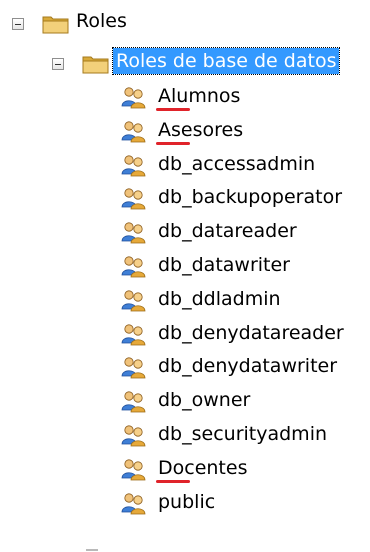 The width and height of the screenshot is (370, 552). I want to click on role-label: public, so click(187, 502).